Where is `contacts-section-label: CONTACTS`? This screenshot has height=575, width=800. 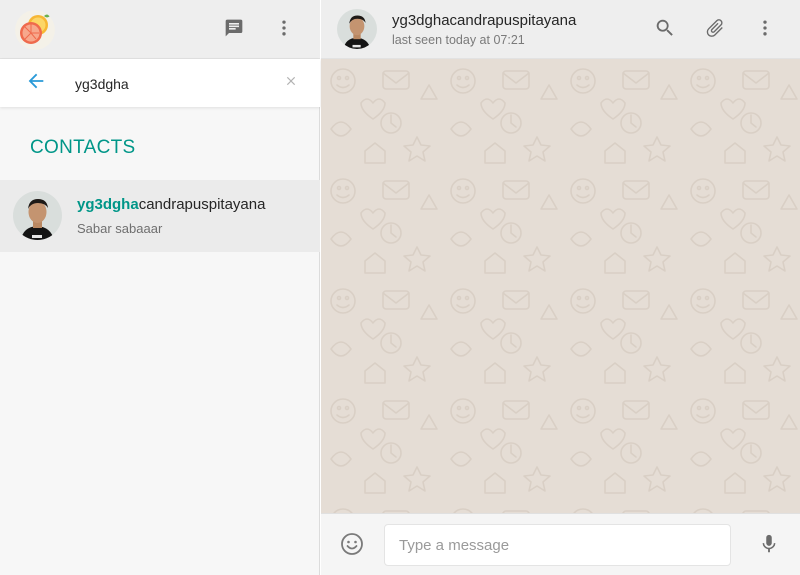
contacts-section-label: CONTACTS is located at coordinates (83, 147).